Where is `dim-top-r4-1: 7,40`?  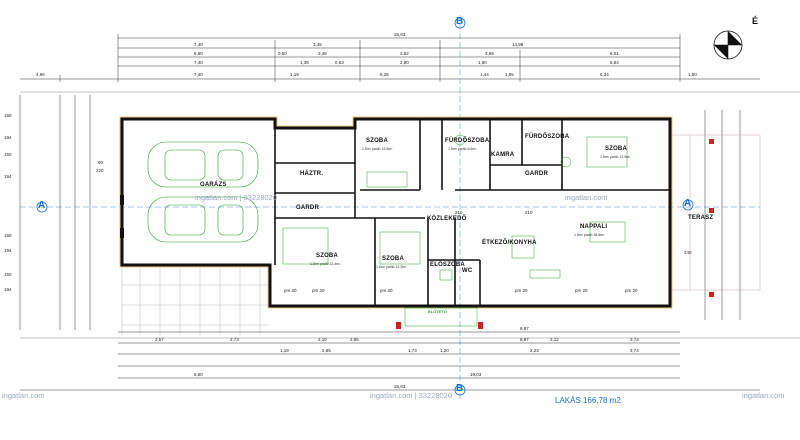
dim-top-r4-1: 7,40 is located at coordinates (198, 62).